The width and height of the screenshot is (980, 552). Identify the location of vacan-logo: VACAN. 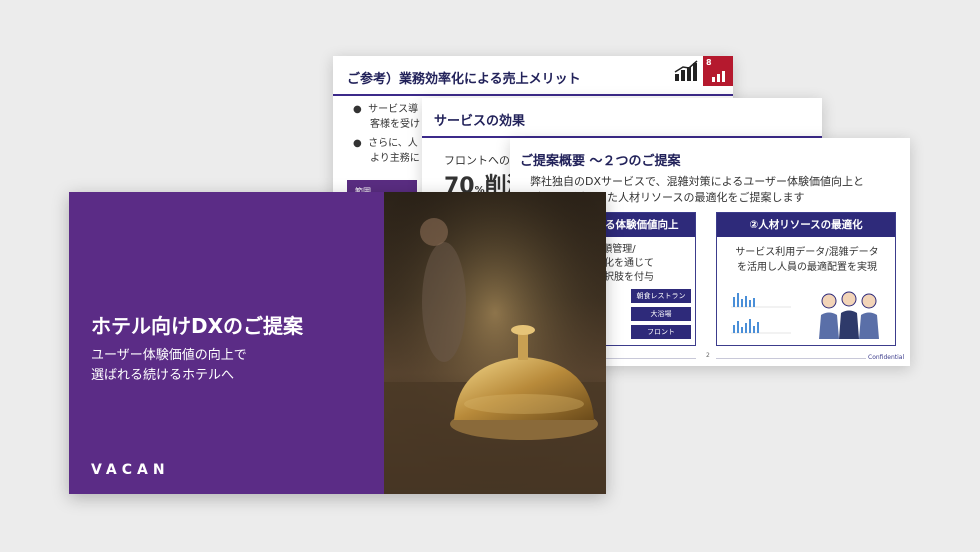
(130, 470).